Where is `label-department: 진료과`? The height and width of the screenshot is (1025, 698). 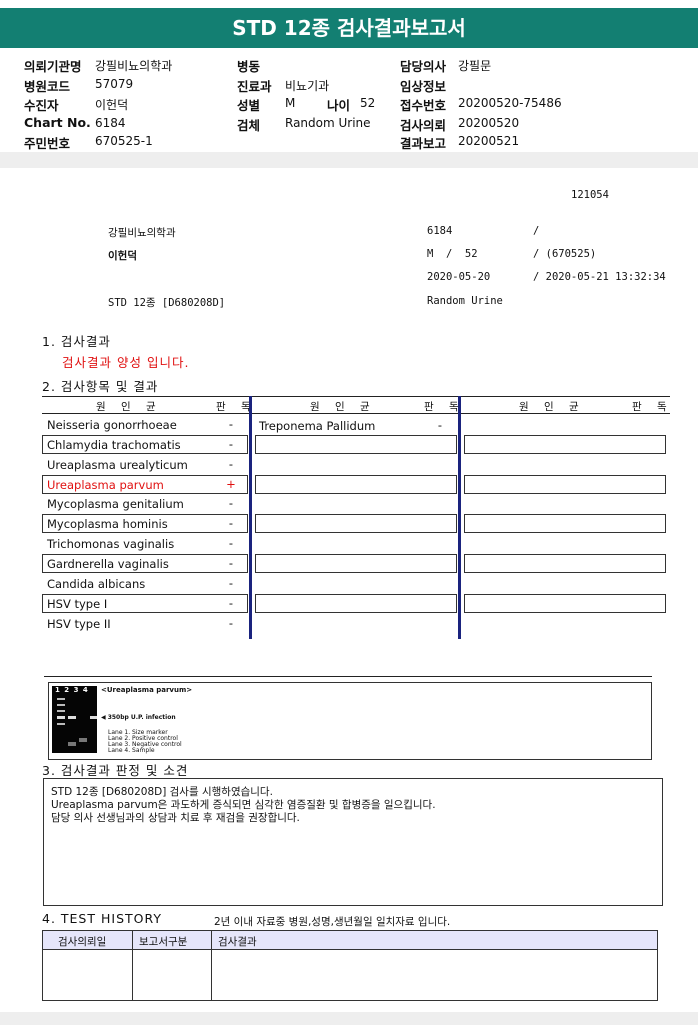
label-department: 진료과 is located at coordinates (254, 86).